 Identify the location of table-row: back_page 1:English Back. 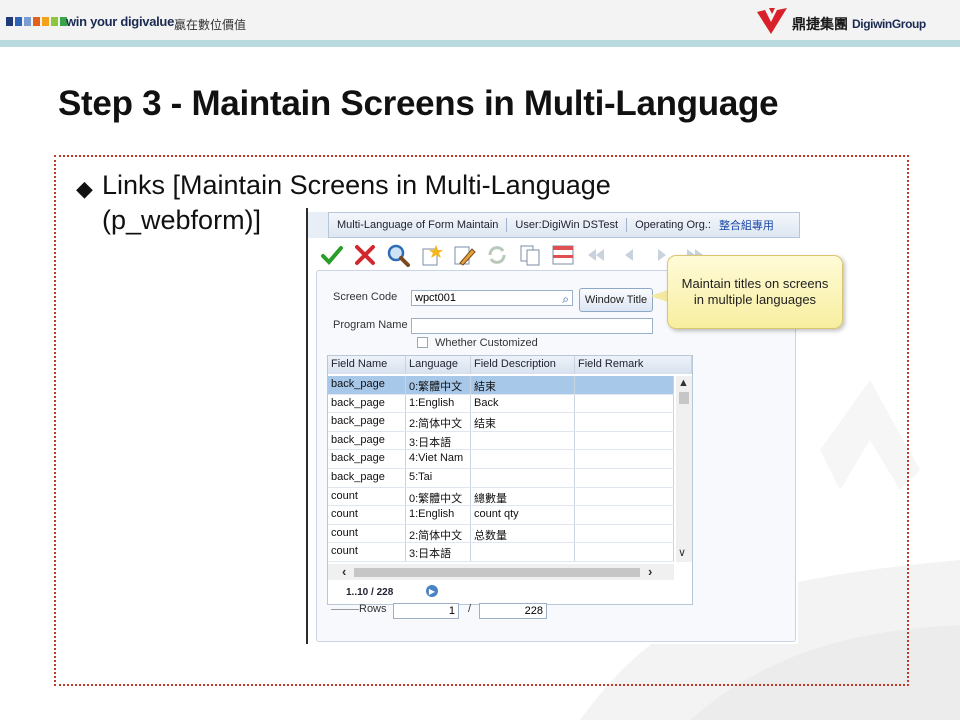
(501, 404).